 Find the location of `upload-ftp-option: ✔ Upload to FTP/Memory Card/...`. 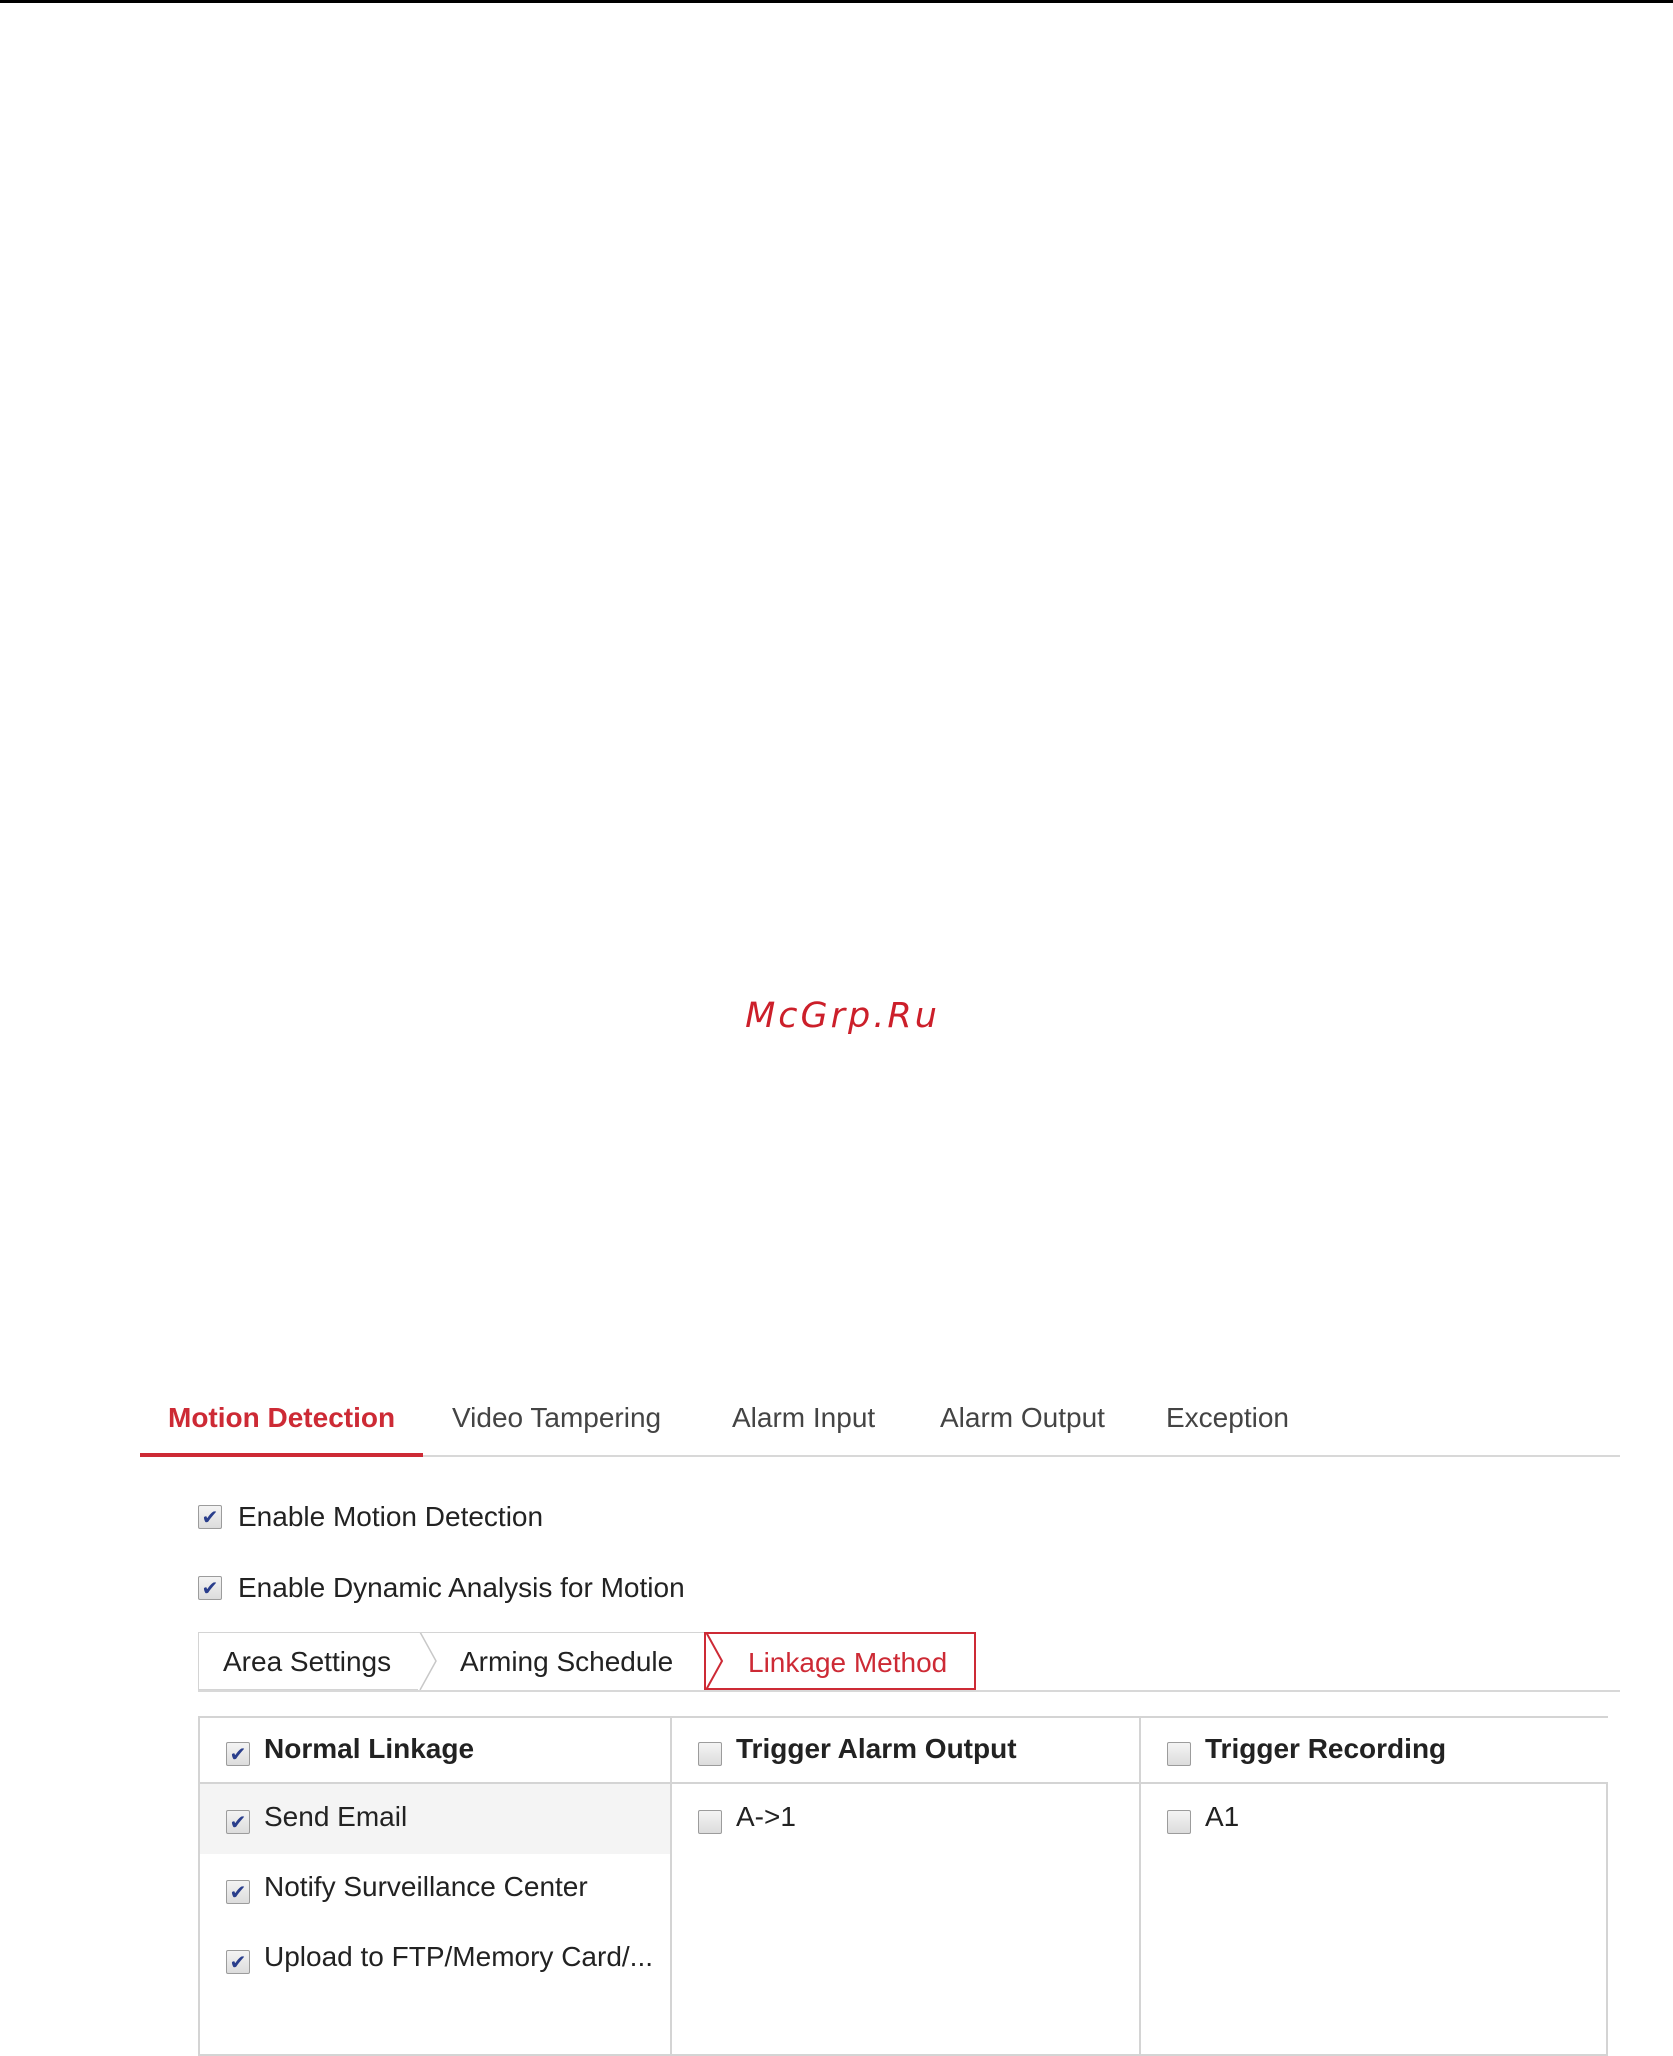

upload-ftp-option: ✔ Upload to FTP/Memory Card/... is located at coordinates (435, 1959).